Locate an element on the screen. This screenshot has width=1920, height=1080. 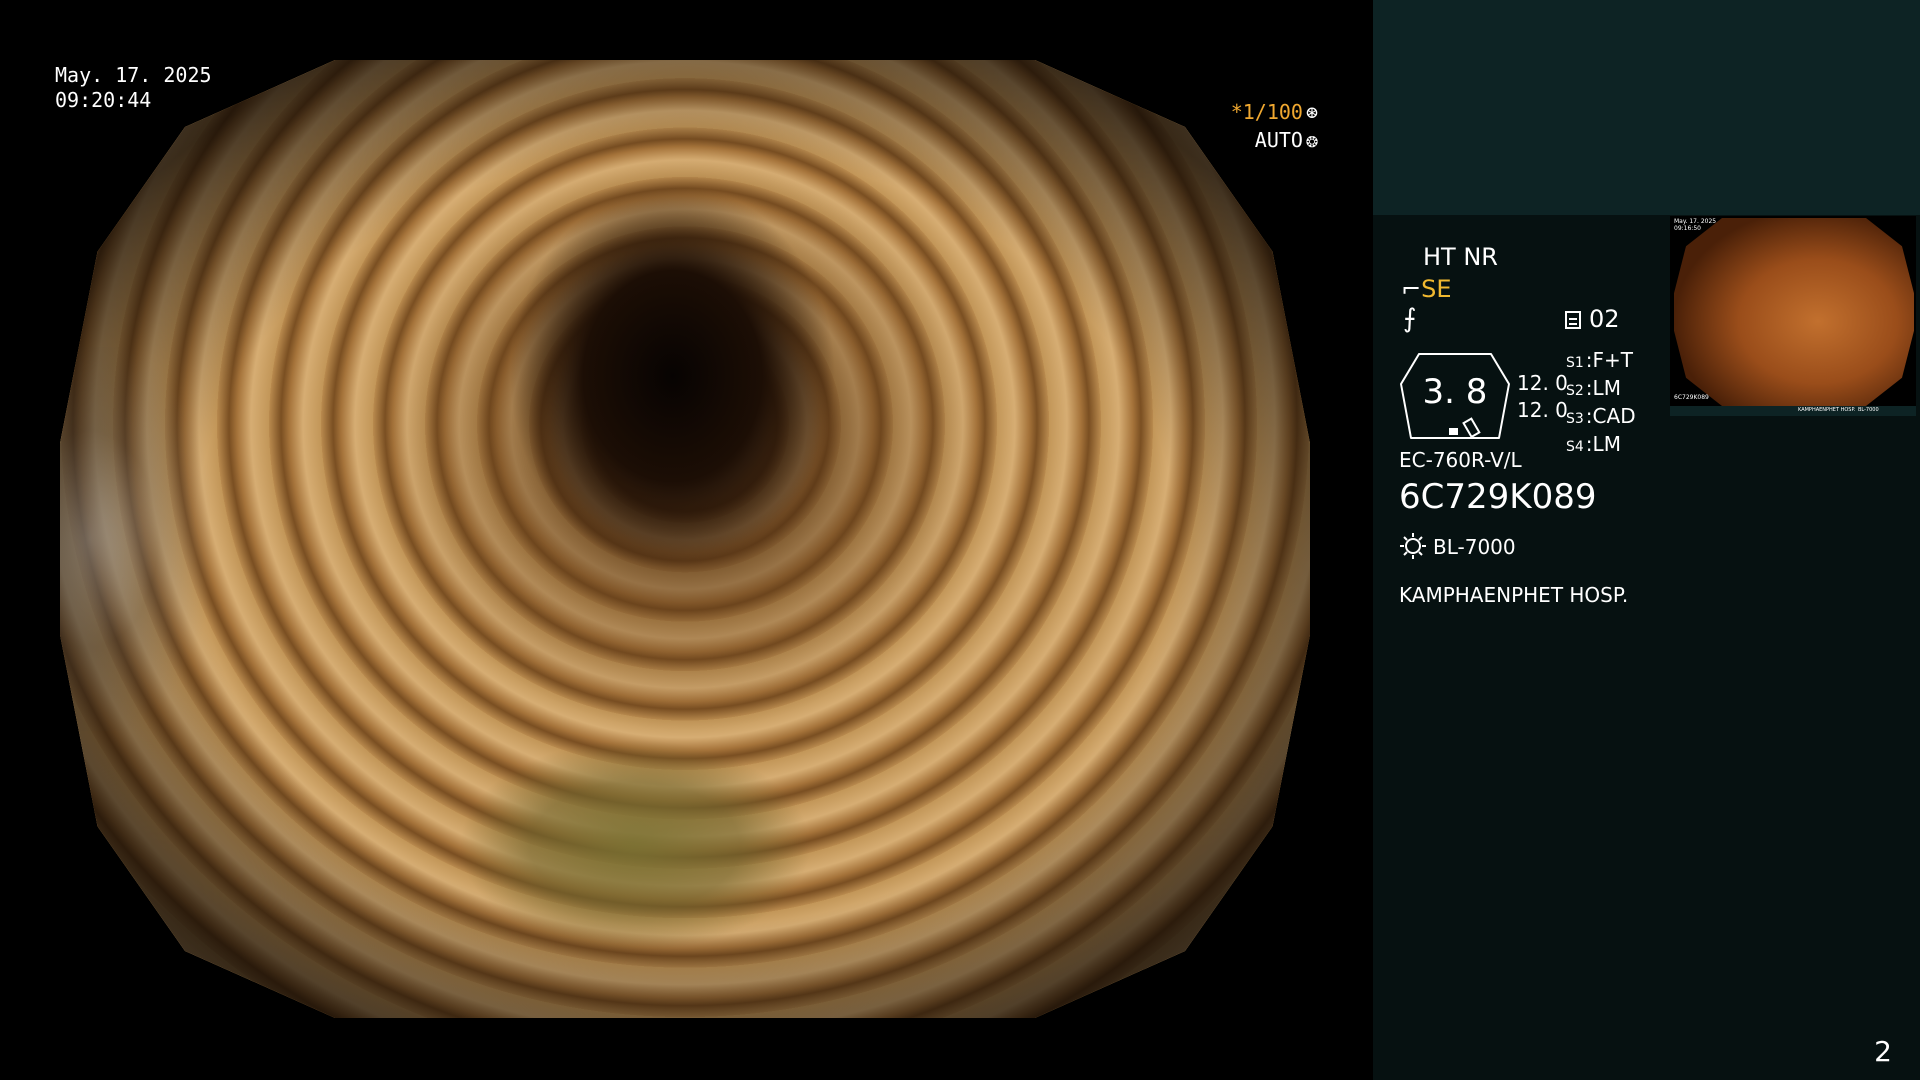
scope-switch-settings: S1:F+T S2:LM S3:CAD S4:LM is located at coordinates (1601, 404).